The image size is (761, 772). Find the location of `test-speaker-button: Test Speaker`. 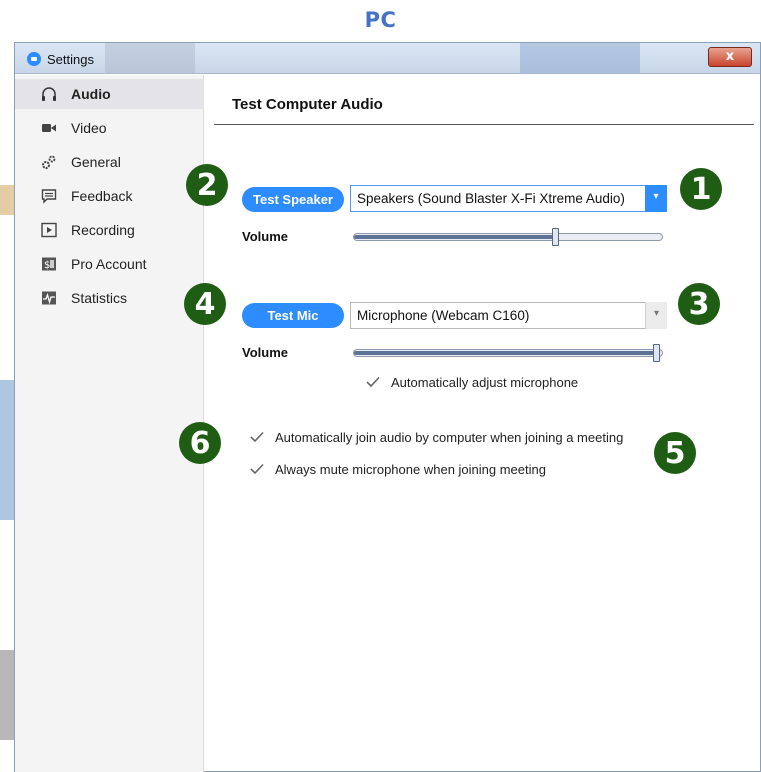

test-speaker-button: Test Speaker is located at coordinates (293, 199).